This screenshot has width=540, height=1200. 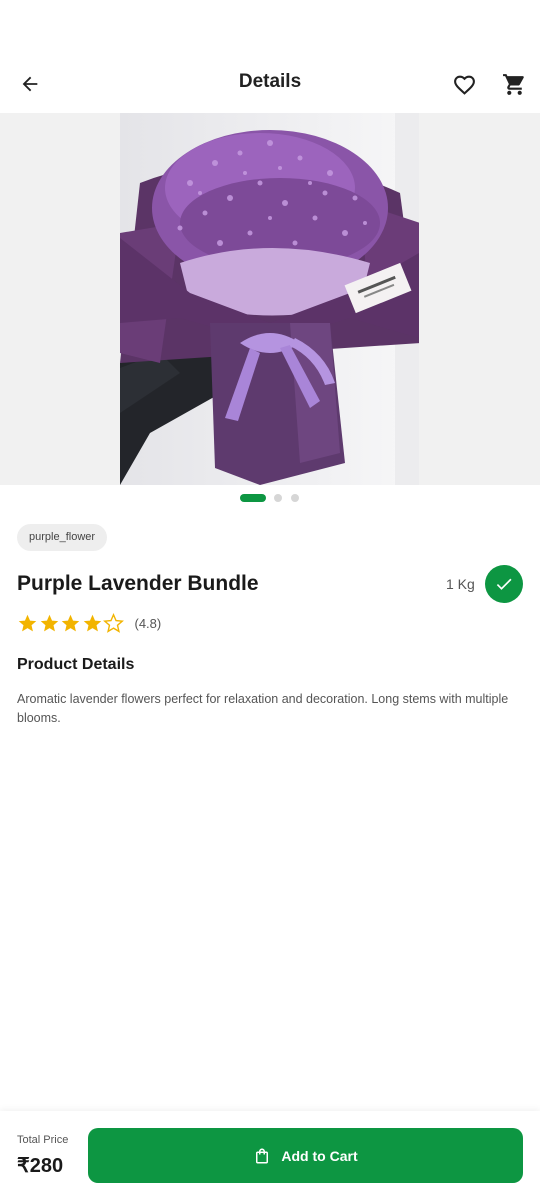 I want to click on add-to-cart-label: Add to Cart, so click(x=319, y=1155).